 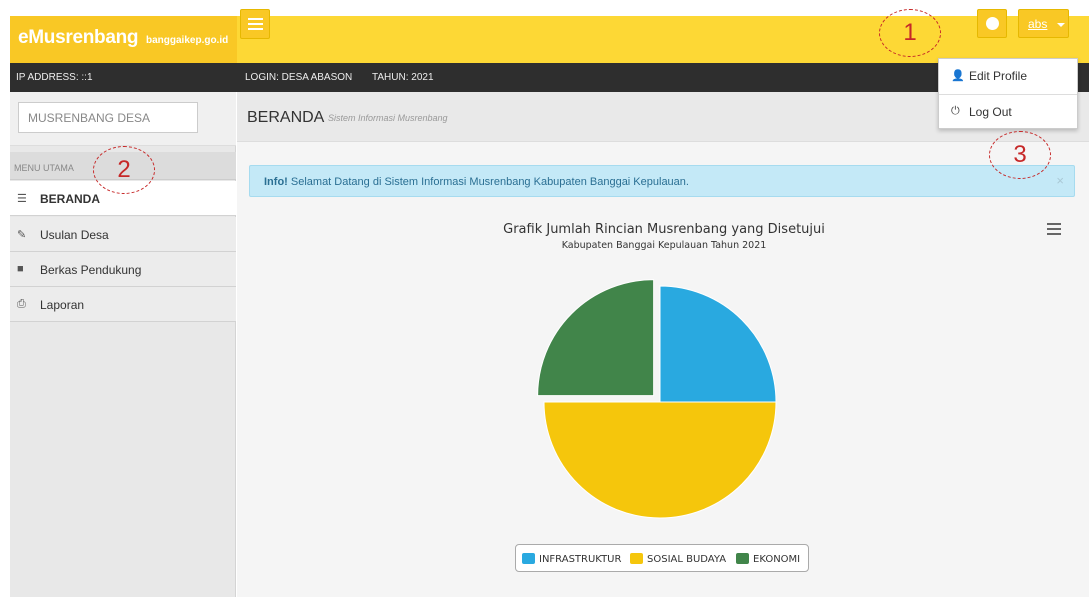 What do you see at coordinates (276, 182) in the screenshot?
I see `alert-strong: Info!` at bounding box center [276, 182].